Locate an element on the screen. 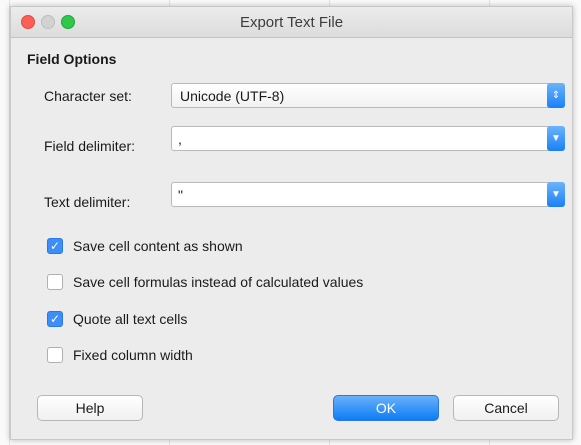  text-delimiter-value: " is located at coordinates (180, 195).